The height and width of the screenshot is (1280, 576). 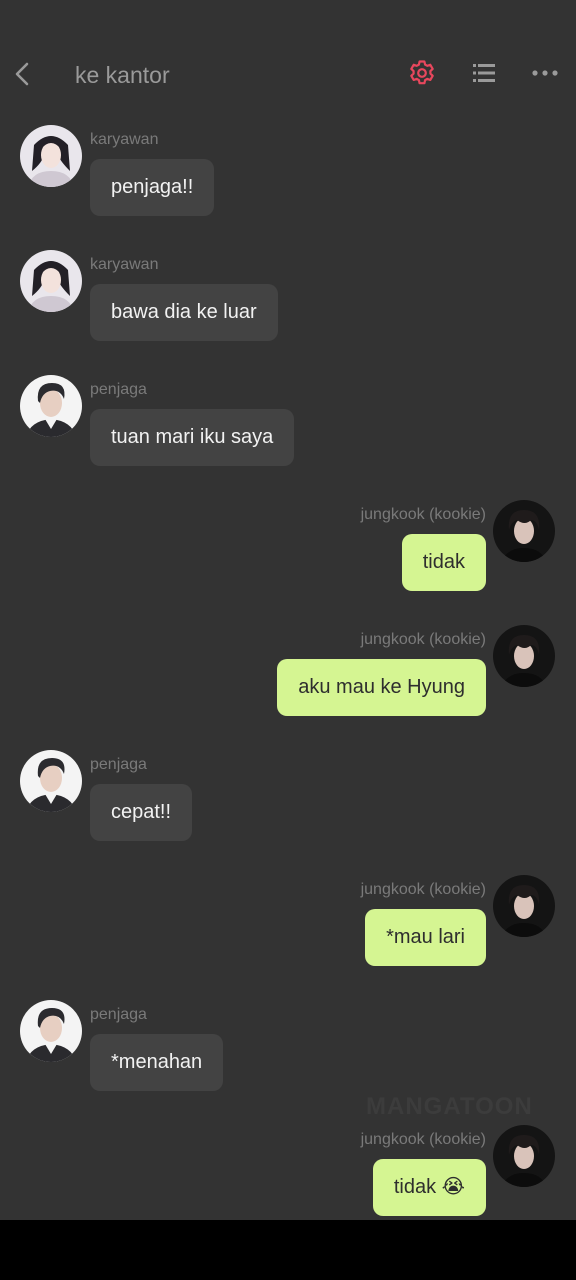 I want to click on status-bar, so click(x=288, y=20).